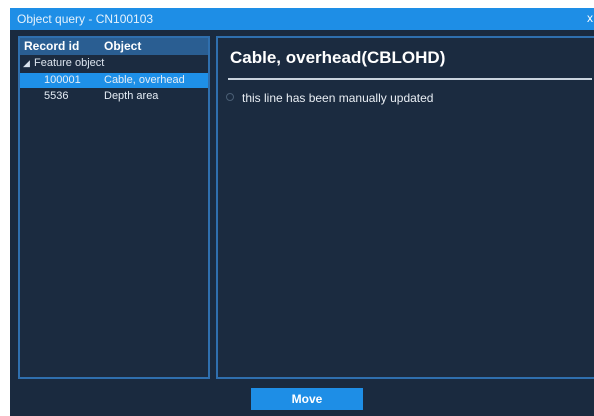 The image size is (594, 416). I want to click on record-id-cell: 100001, so click(62, 80).